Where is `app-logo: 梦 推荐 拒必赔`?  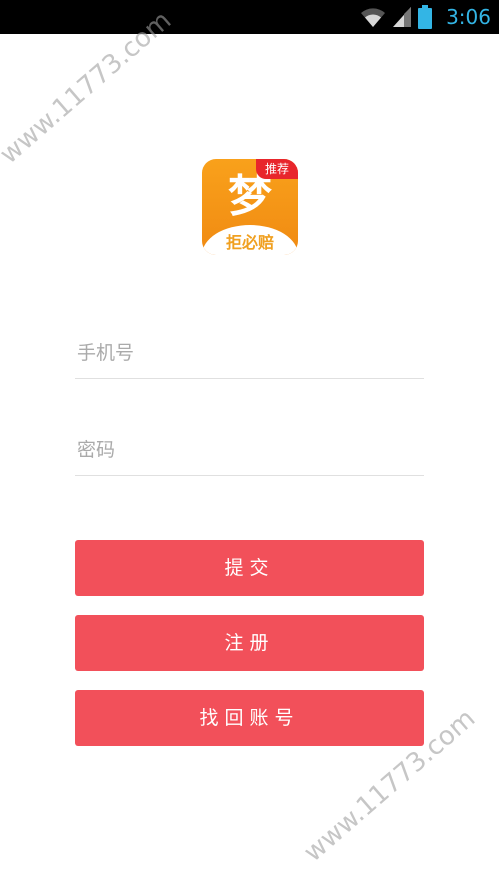 app-logo: 梦 推荐 拒必赔 is located at coordinates (250, 209).